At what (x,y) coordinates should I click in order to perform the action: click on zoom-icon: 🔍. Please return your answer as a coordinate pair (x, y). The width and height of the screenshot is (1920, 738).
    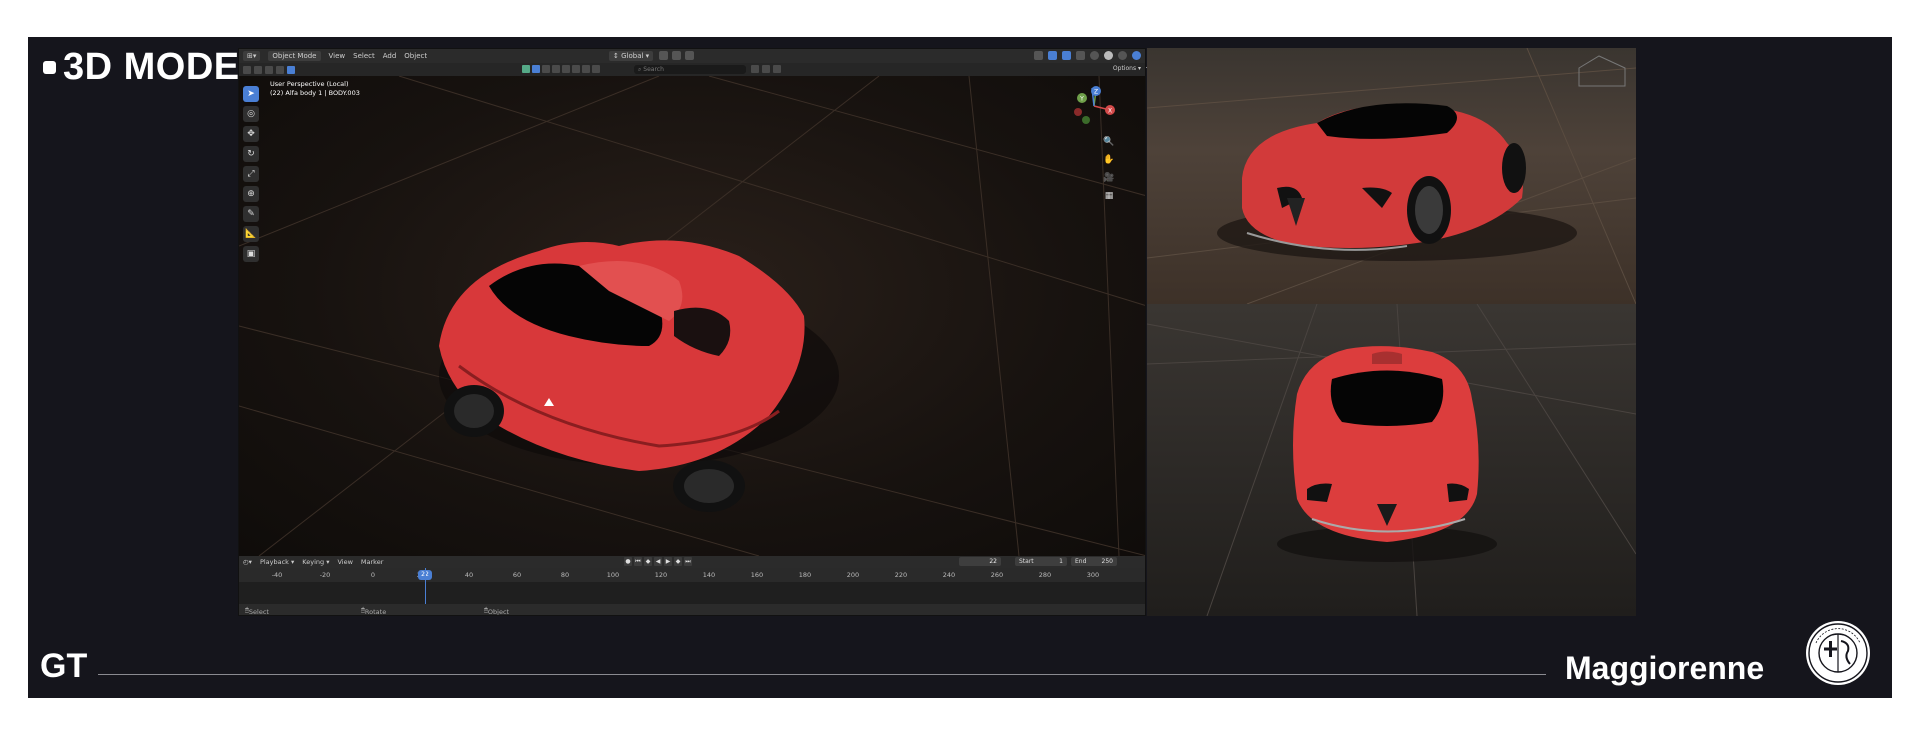
    Looking at the image, I should click on (1109, 142).